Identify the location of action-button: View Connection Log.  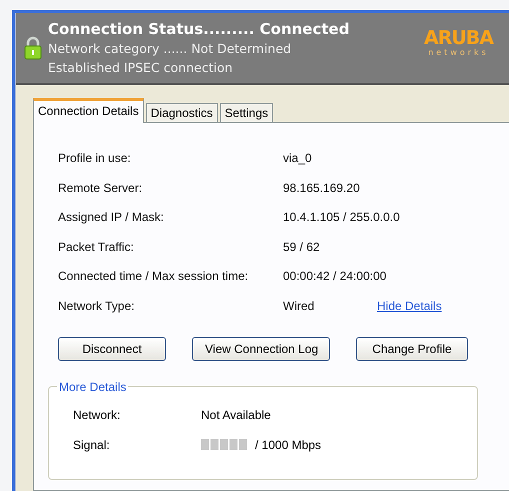
(261, 348).